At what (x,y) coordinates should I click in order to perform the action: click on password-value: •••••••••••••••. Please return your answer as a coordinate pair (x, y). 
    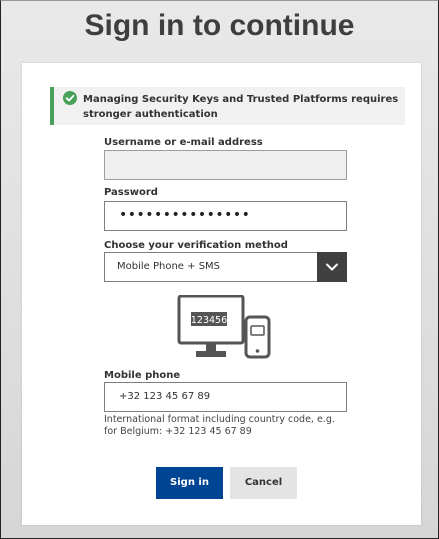
    Looking at the image, I should click on (185, 215).